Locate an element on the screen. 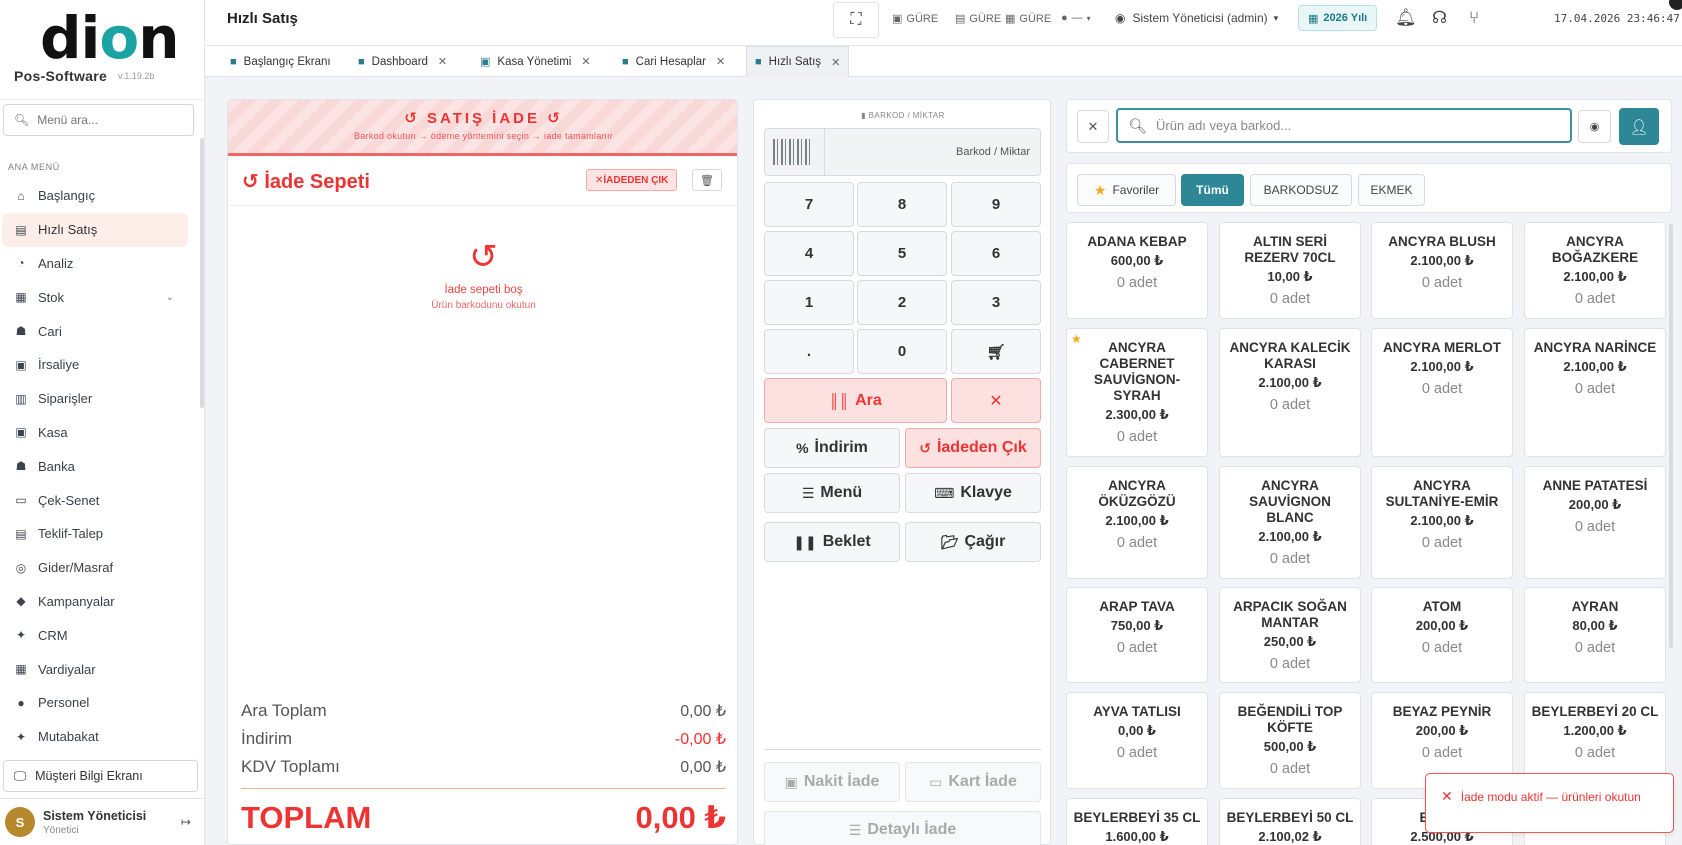  sidebar-item-cari: ☗ Cari is located at coordinates (95, 331).